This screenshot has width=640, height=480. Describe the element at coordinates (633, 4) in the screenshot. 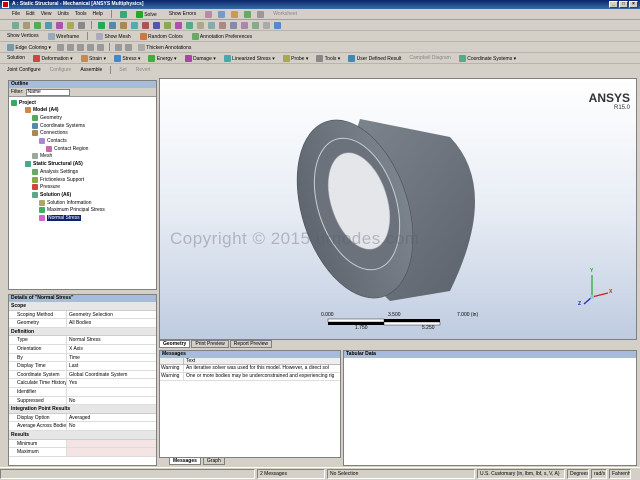

I see `close-button: ×` at that location.